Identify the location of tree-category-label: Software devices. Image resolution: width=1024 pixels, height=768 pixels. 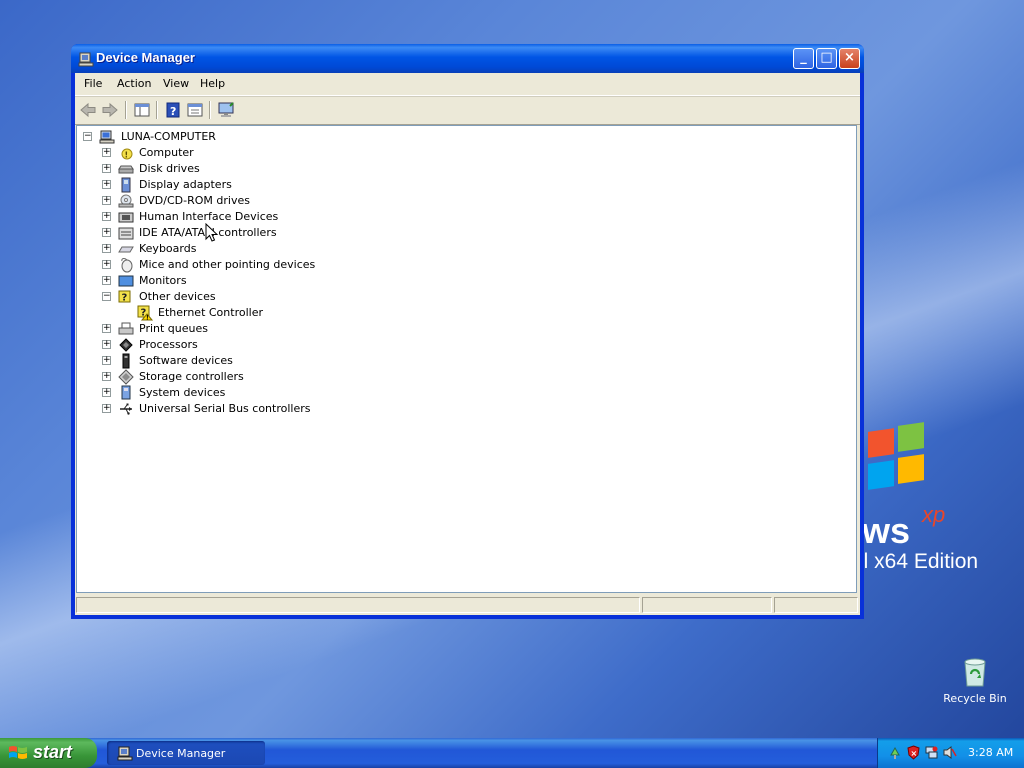
(186, 360).